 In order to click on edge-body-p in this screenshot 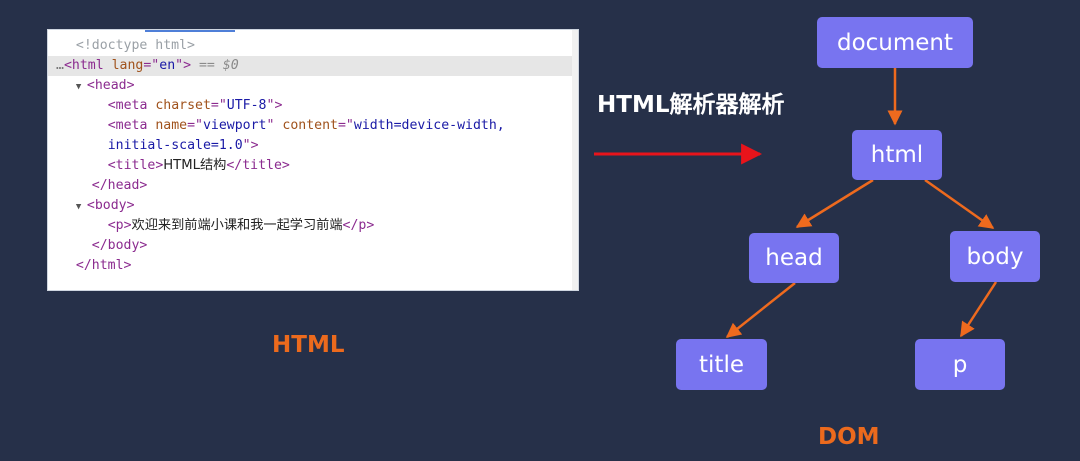, I will do `click(978, 309)`.